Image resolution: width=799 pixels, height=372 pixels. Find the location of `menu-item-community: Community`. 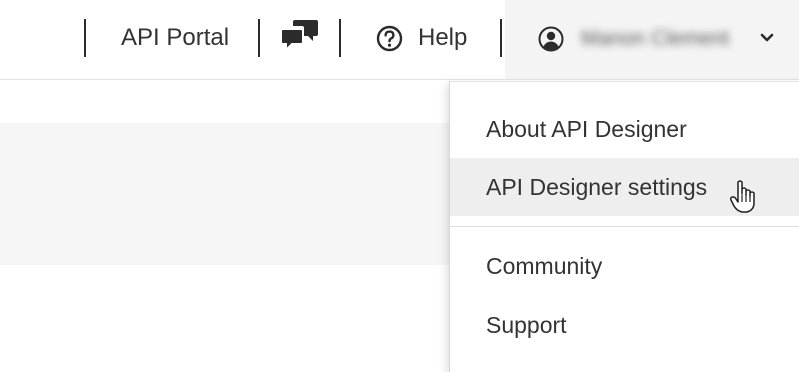

menu-item-community: Community is located at coordinates (624, 266).